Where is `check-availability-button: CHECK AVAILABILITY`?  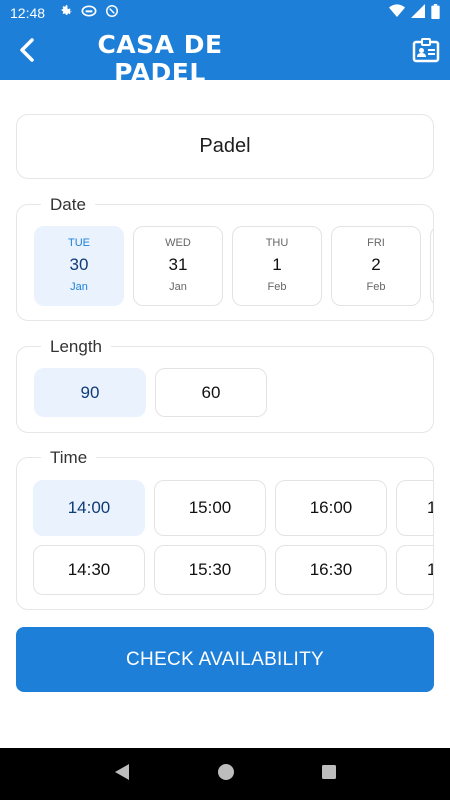
check-availability-button: CHECK AVAILABILITY is located at coordinates (225, 659).